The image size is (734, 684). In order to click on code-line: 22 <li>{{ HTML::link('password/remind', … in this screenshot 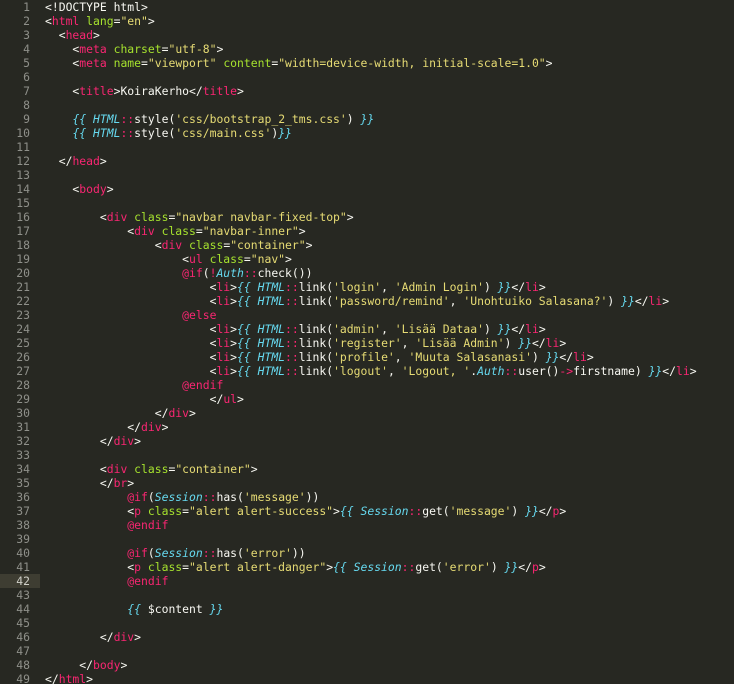, I will do `click(367, 301)`.